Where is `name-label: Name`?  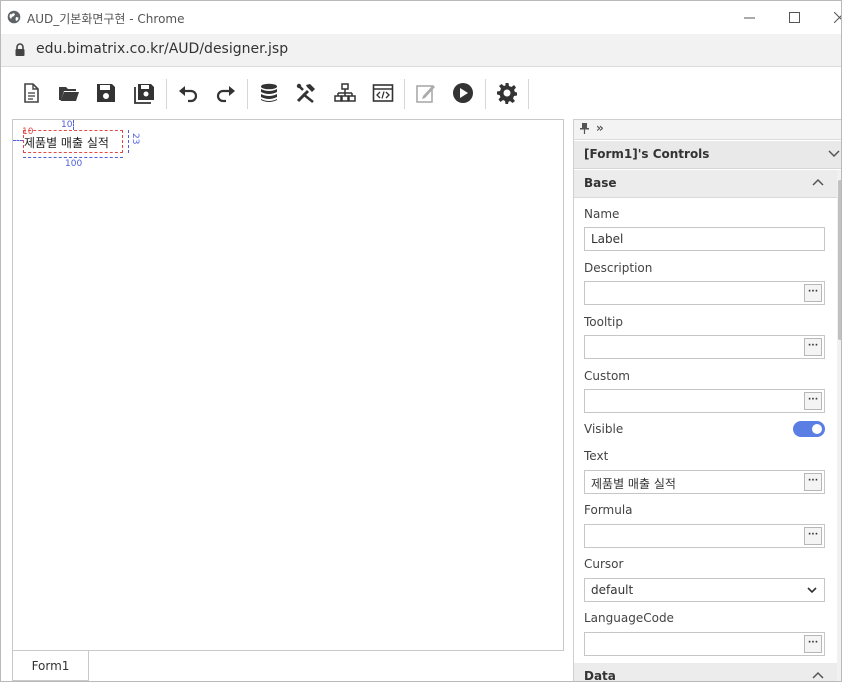 name-label: Name is located at coordinates (602, 214).